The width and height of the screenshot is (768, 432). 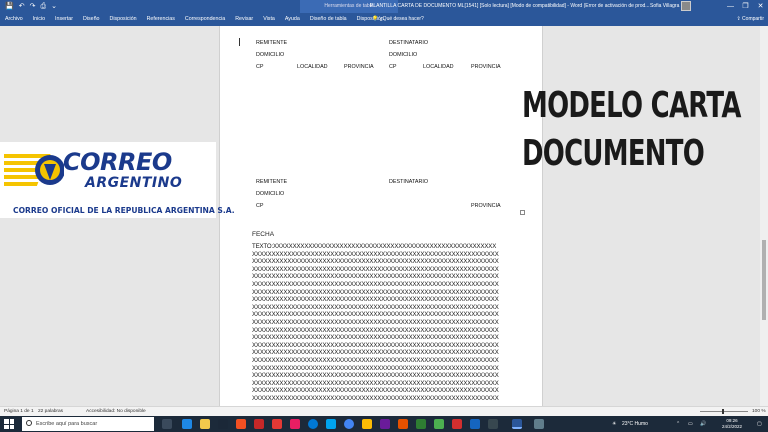 What do you see at coordinates (408, 182) in the screenshot?
I see `field-destinatario-2: DESTINATARIO` at bounding box center [408, 182].